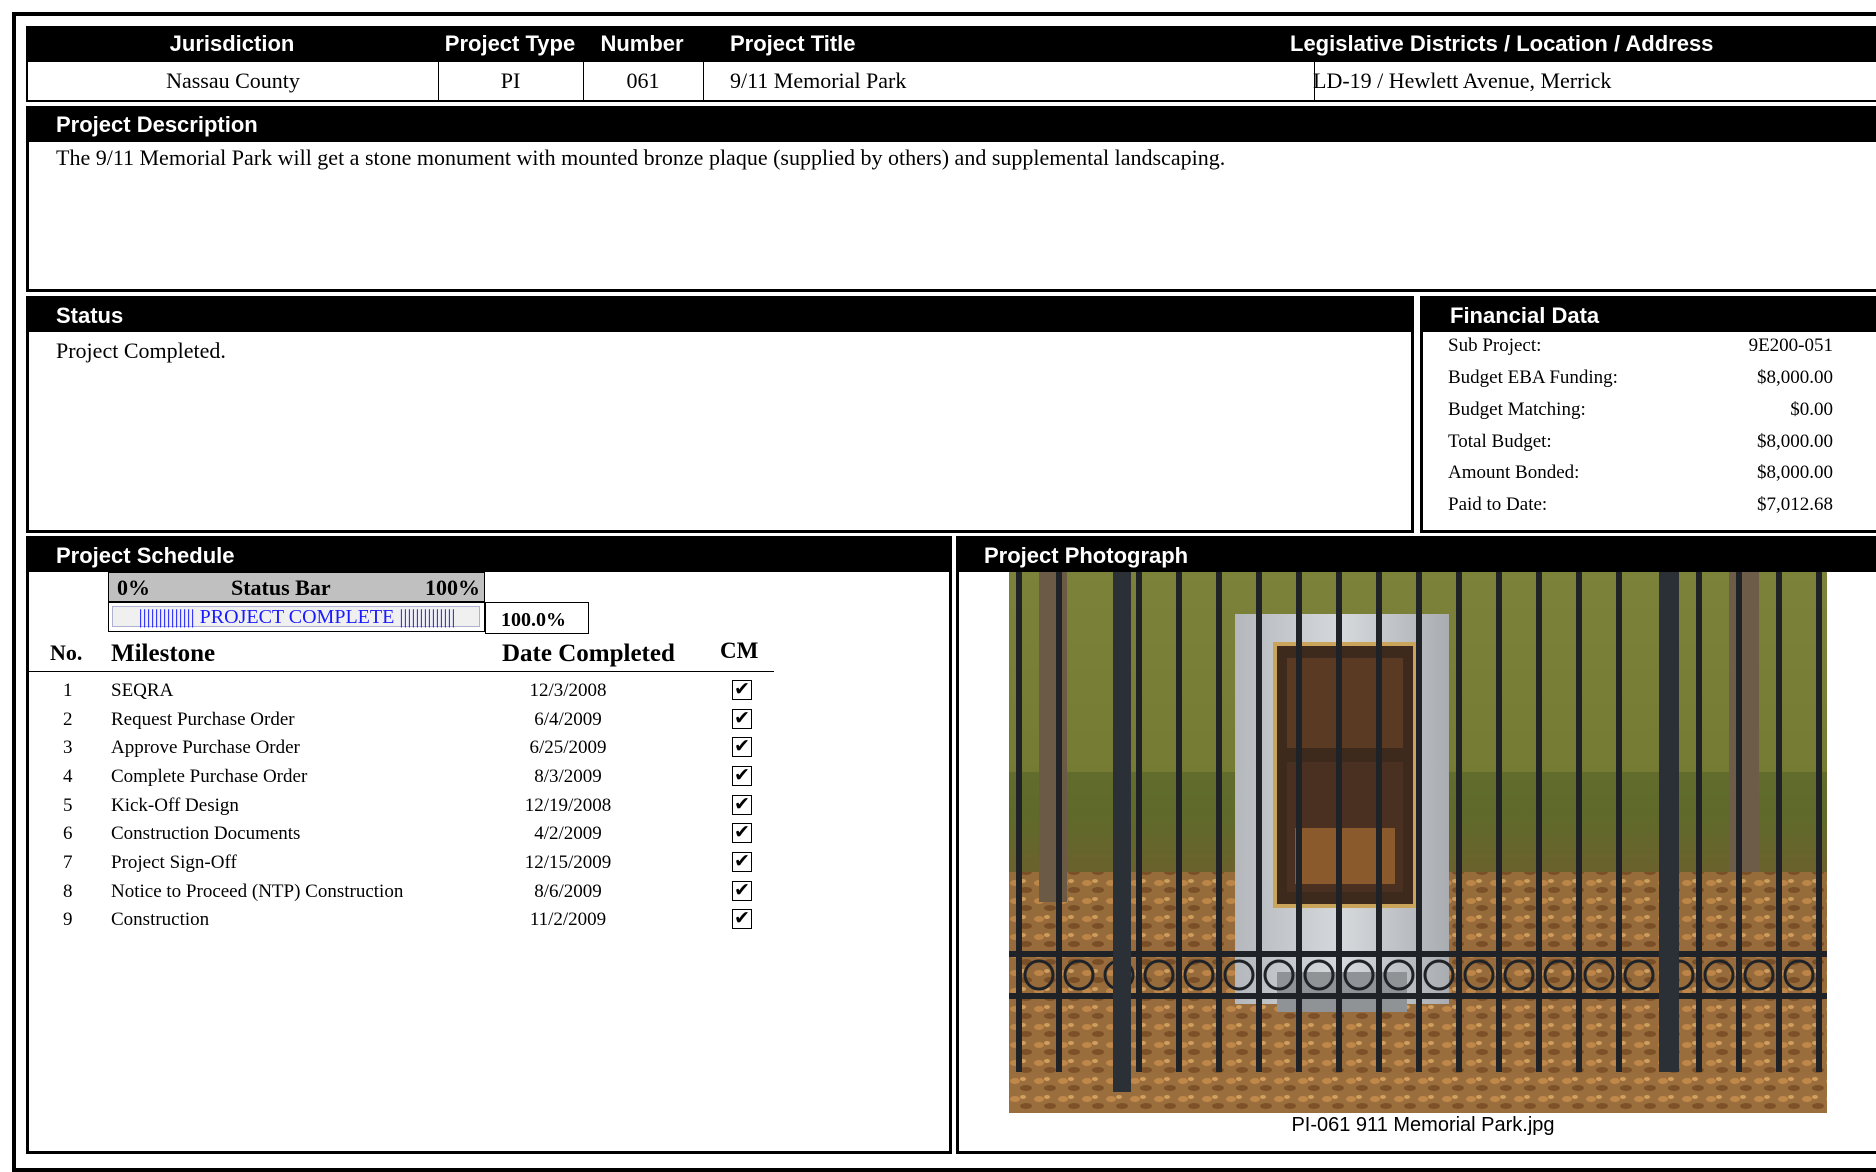 This screenshot has height=1172, width=1876. What do you see at coordinates (568, 747) in the screenshot?
I see `milestone-date: 6/25/2009` at bounding box center [568, 747].